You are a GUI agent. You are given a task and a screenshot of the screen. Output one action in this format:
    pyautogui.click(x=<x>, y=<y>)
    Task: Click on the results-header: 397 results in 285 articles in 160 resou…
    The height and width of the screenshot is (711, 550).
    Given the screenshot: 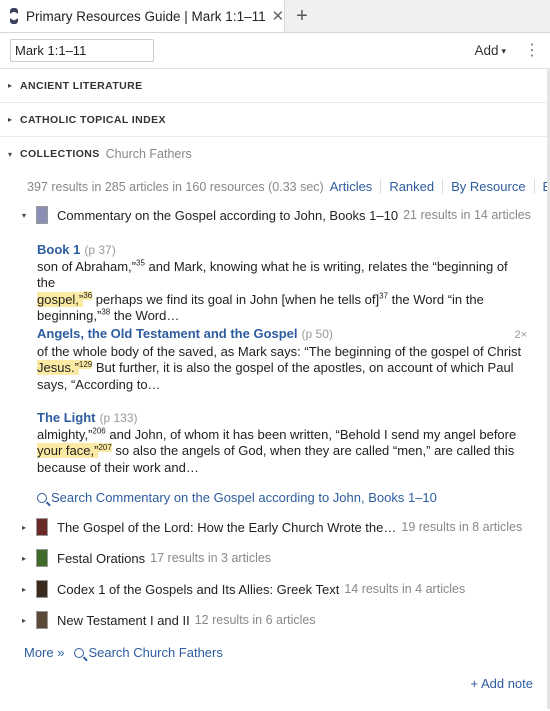 What is the action you would take?
    pyautogui.click(x=288, y=186)
    